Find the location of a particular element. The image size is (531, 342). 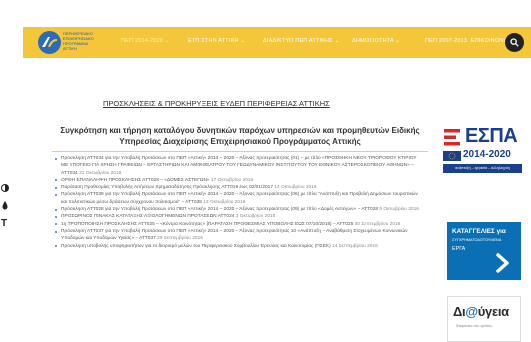

text-size-button: T is located at coordinates (5, 222).